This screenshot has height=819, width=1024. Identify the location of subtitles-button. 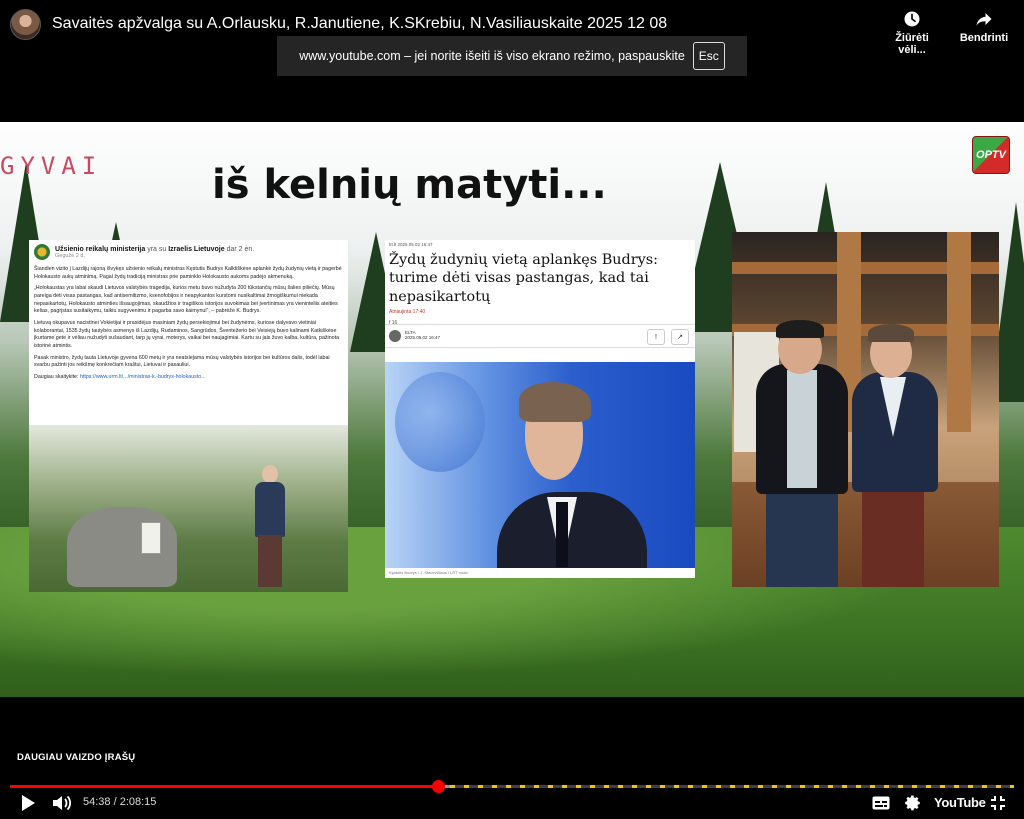
(881, 803).